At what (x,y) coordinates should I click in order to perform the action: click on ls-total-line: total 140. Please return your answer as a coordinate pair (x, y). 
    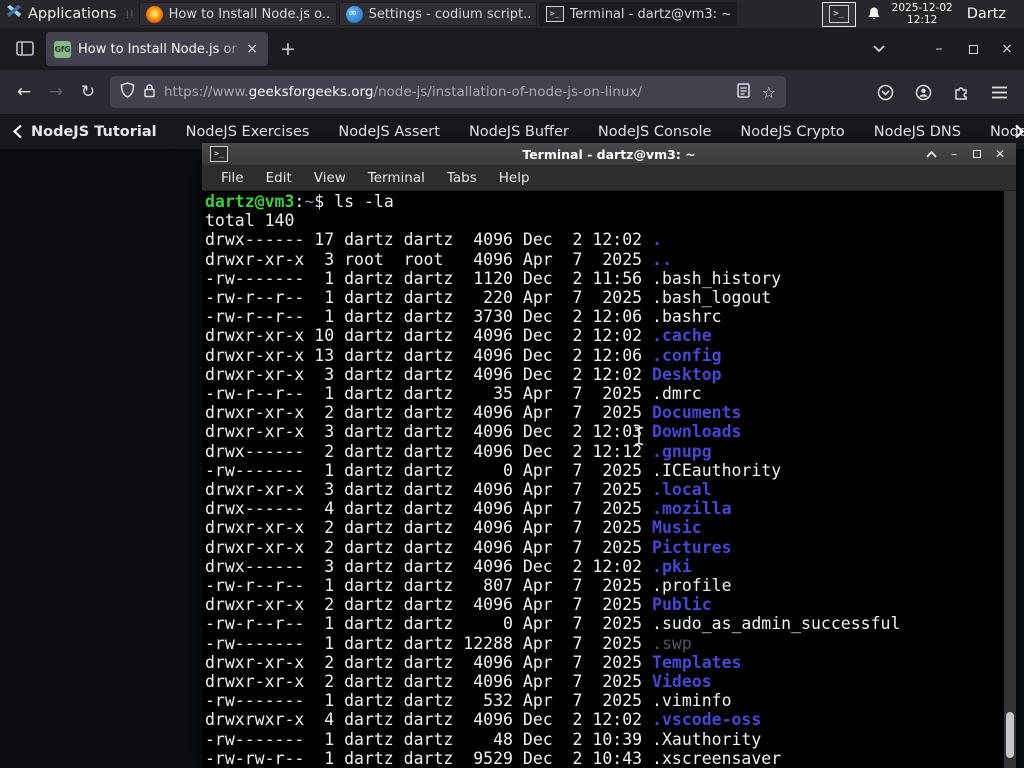
    Looking at the image, I should click on (250, 221).